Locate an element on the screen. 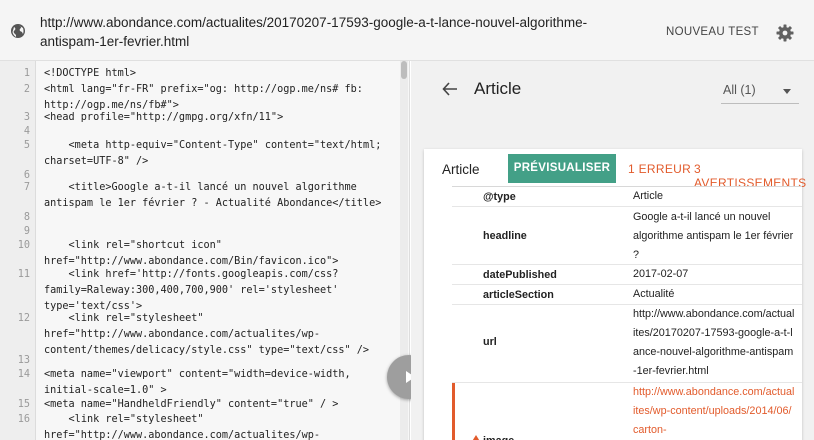 The height and width of the screenshot is (440, 814). line-number: 12 is located at coordinates (23, 318).